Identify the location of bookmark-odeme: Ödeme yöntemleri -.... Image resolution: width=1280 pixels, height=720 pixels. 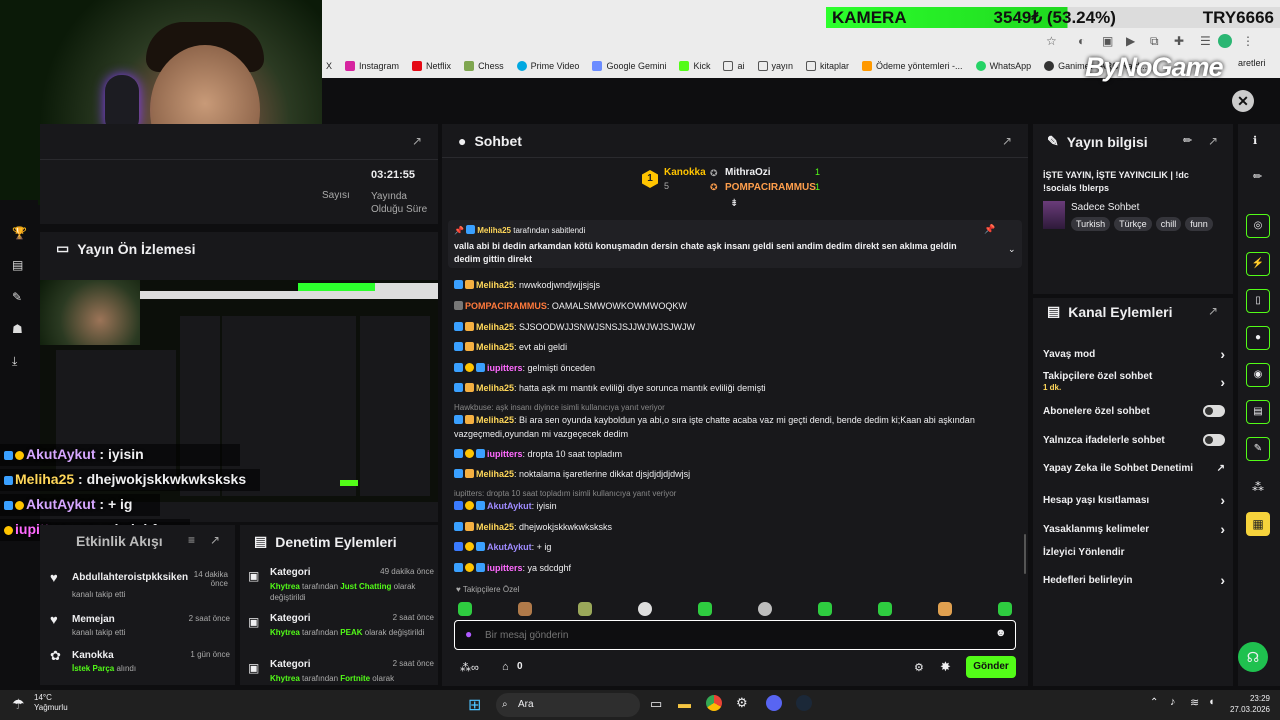
(912, 66).